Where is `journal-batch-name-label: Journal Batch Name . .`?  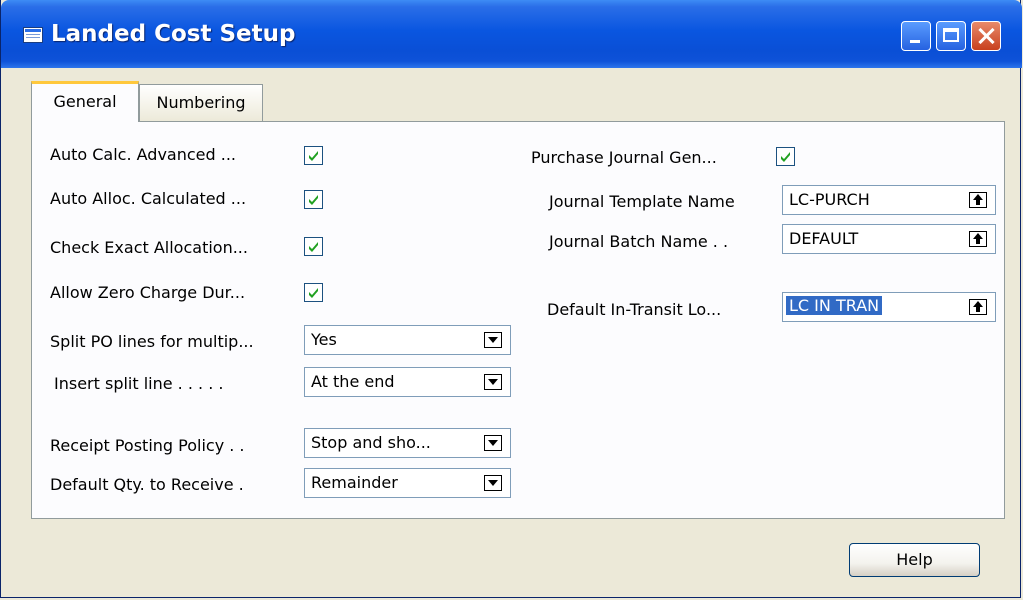
journal-batch-name-label: Journal Batch Name . . is located at coordinates (639, 241).